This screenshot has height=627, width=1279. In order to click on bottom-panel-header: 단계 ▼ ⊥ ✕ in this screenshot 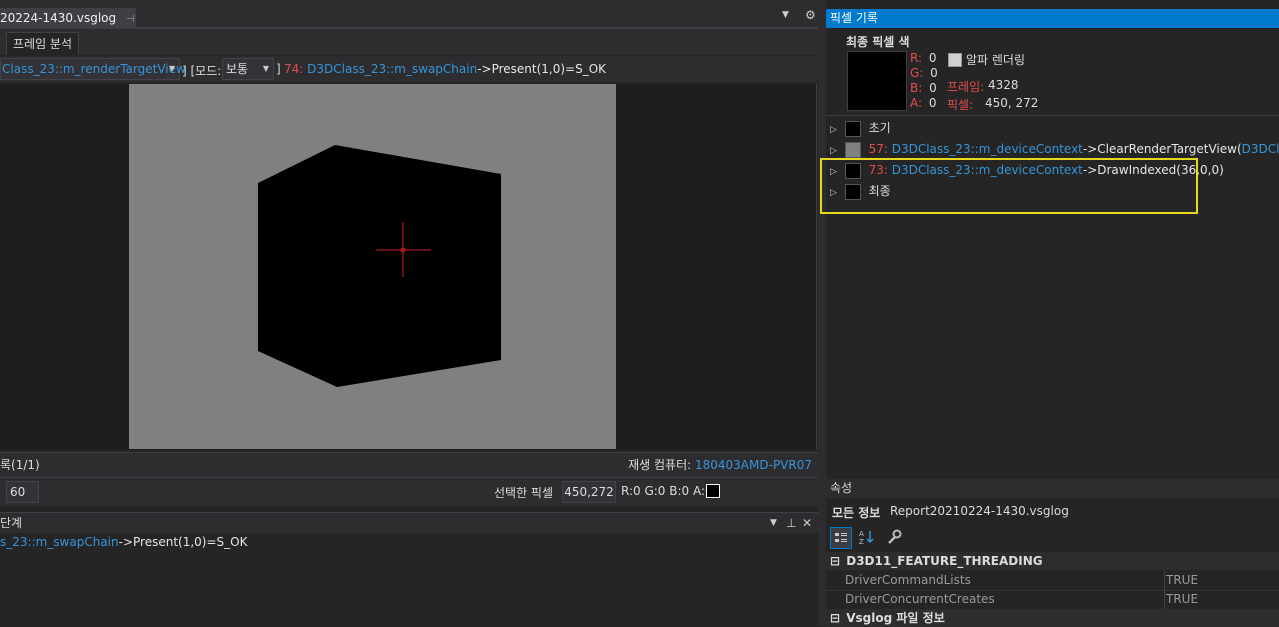, I will do `click(409, 522)`.